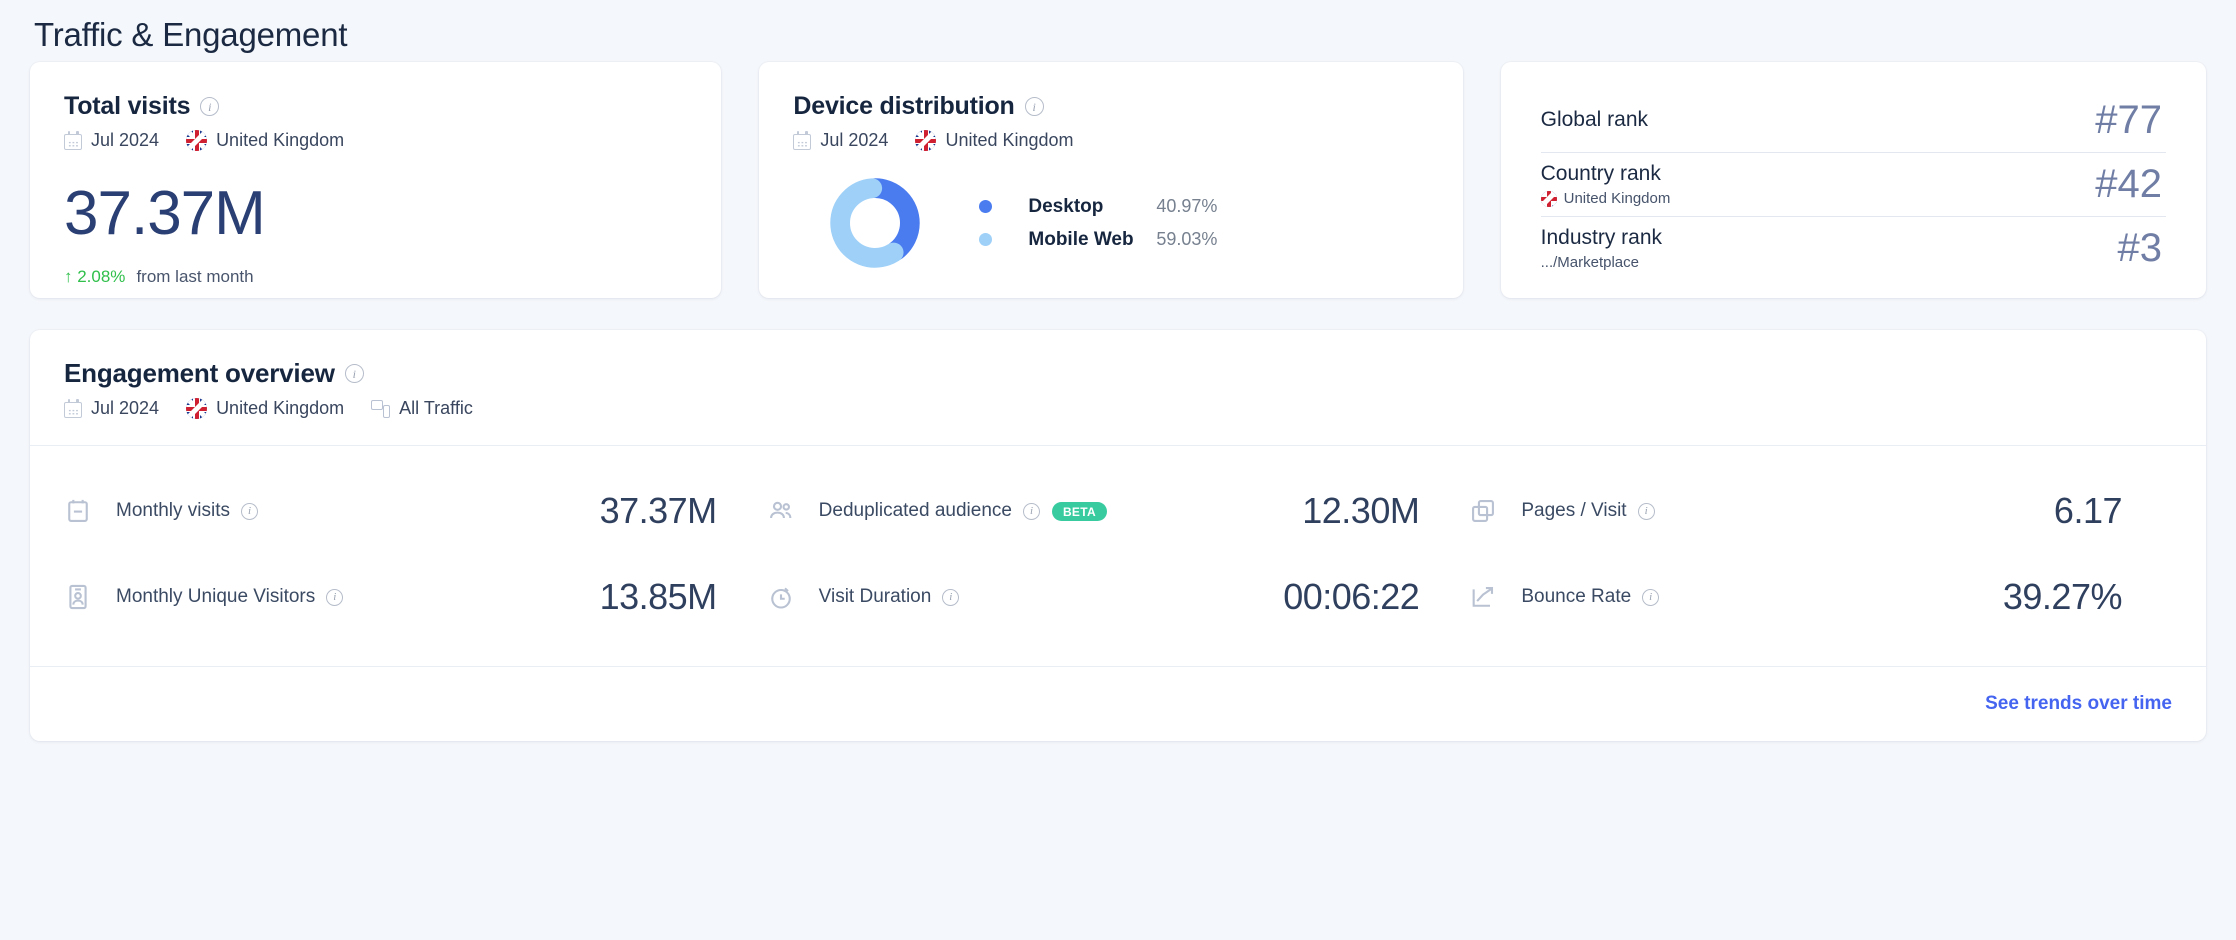 The height and width of the screenshot is (940, 2236). I want to click on delta-label: from last month, so click(195, 276).